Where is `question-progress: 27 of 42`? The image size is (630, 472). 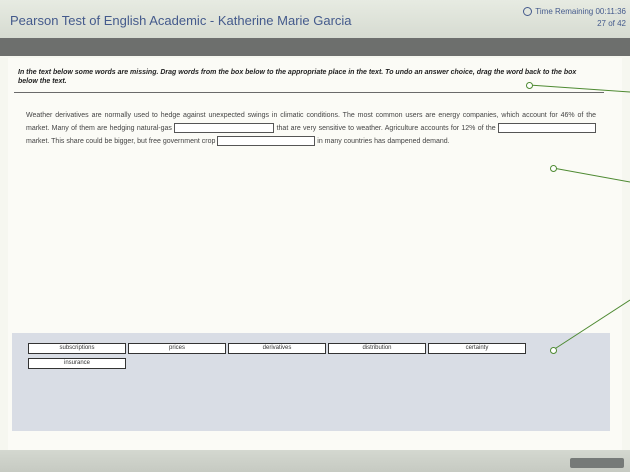
question-progress: 27 of 42 is located at coordinates (611, 23).